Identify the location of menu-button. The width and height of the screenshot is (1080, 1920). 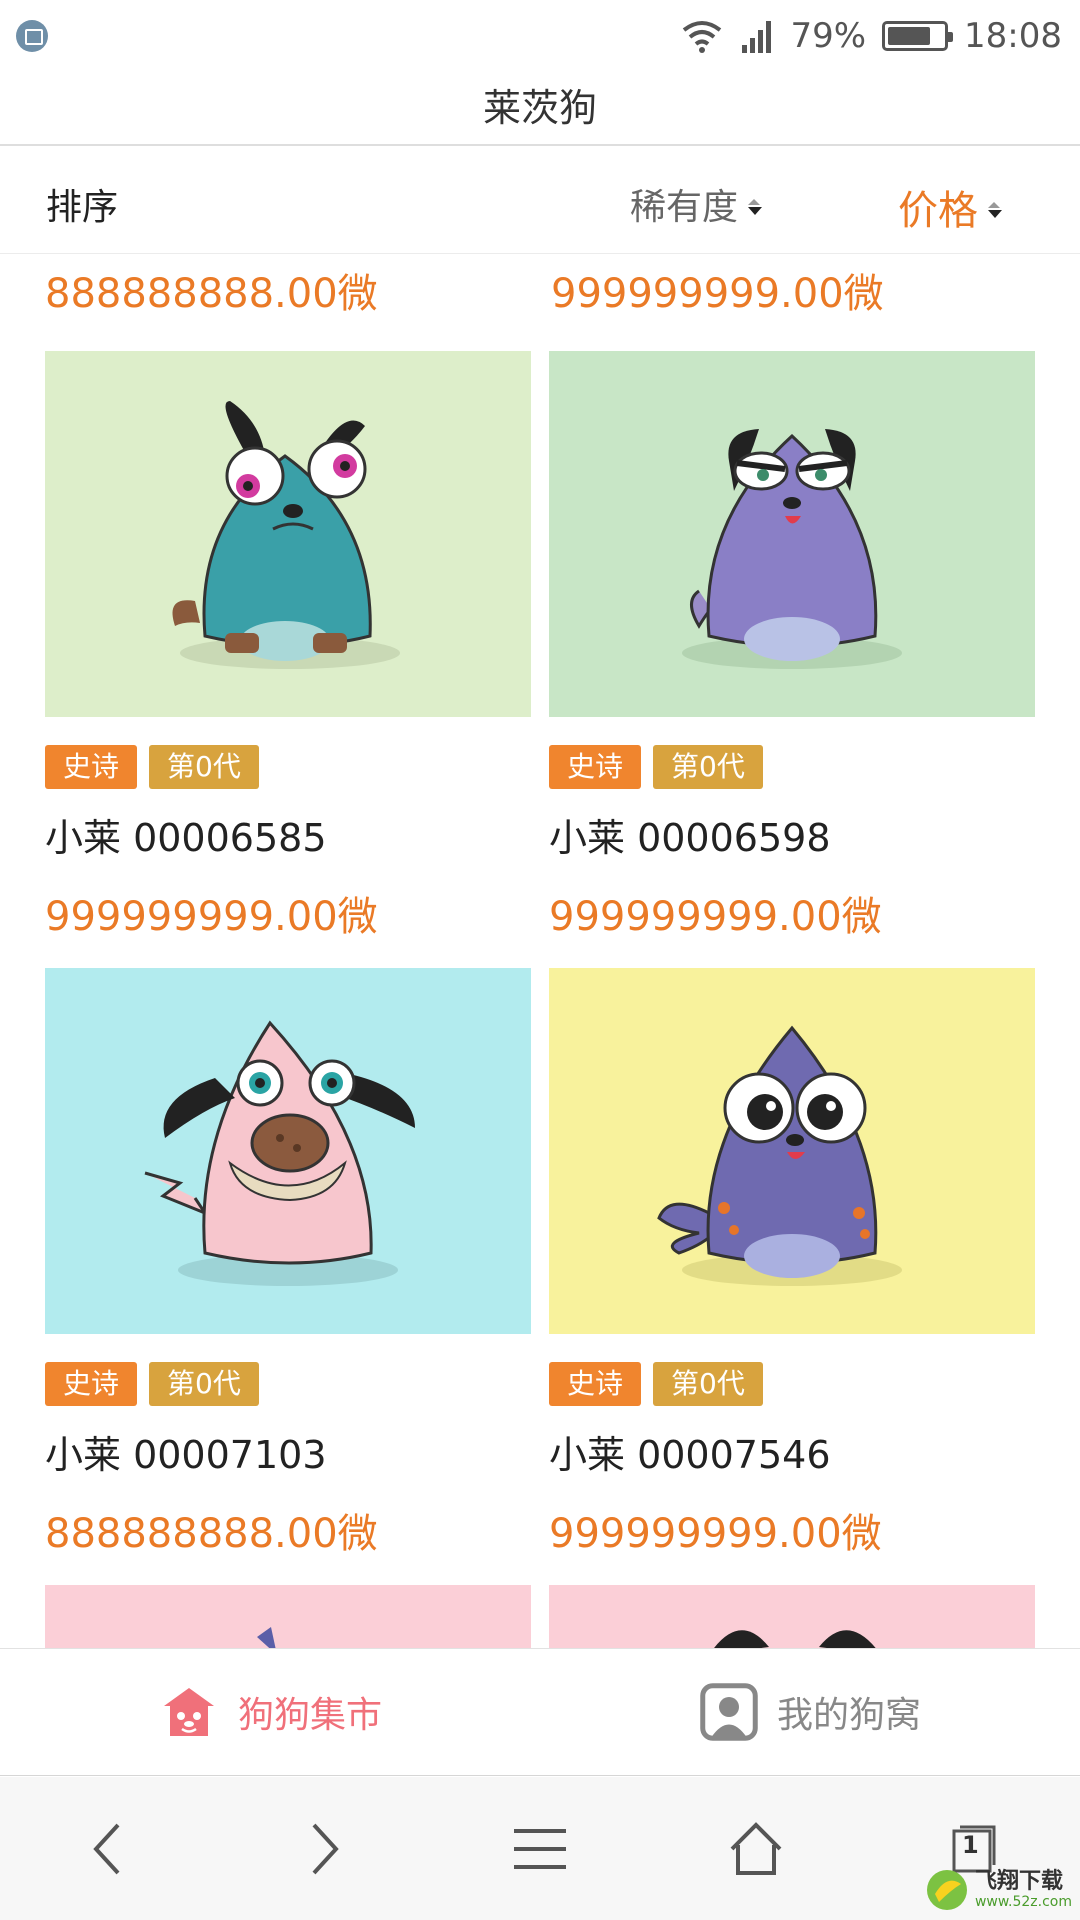
(540, 1849).